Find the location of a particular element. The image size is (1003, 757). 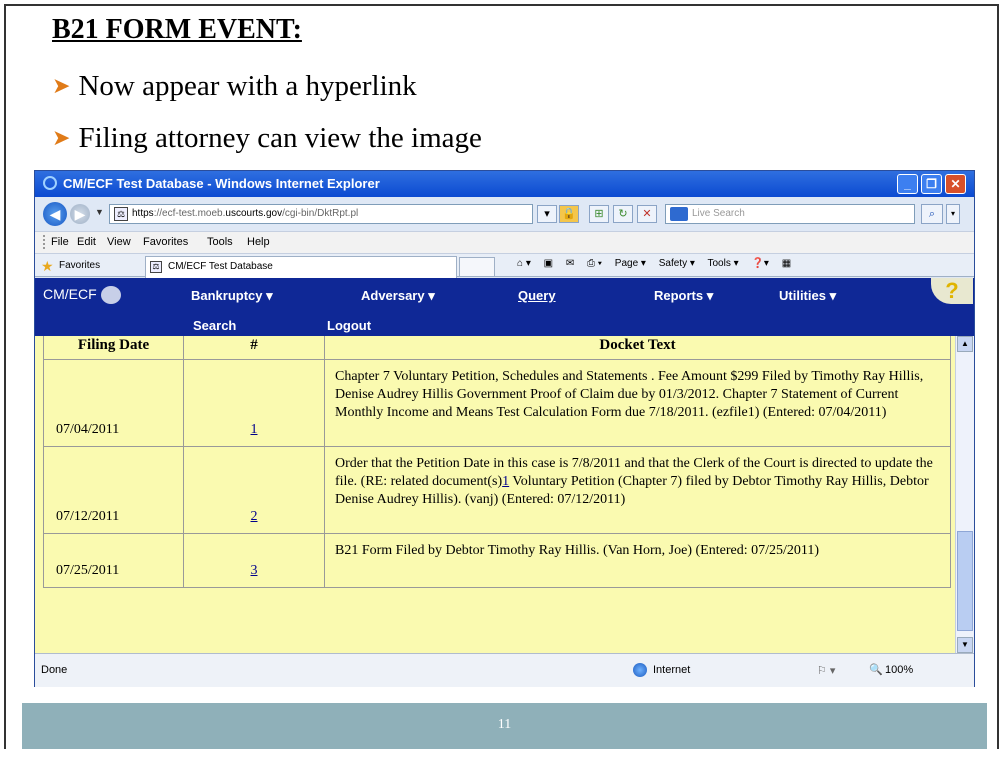

slide-footer: 11 is located at coordinates (504, 726).